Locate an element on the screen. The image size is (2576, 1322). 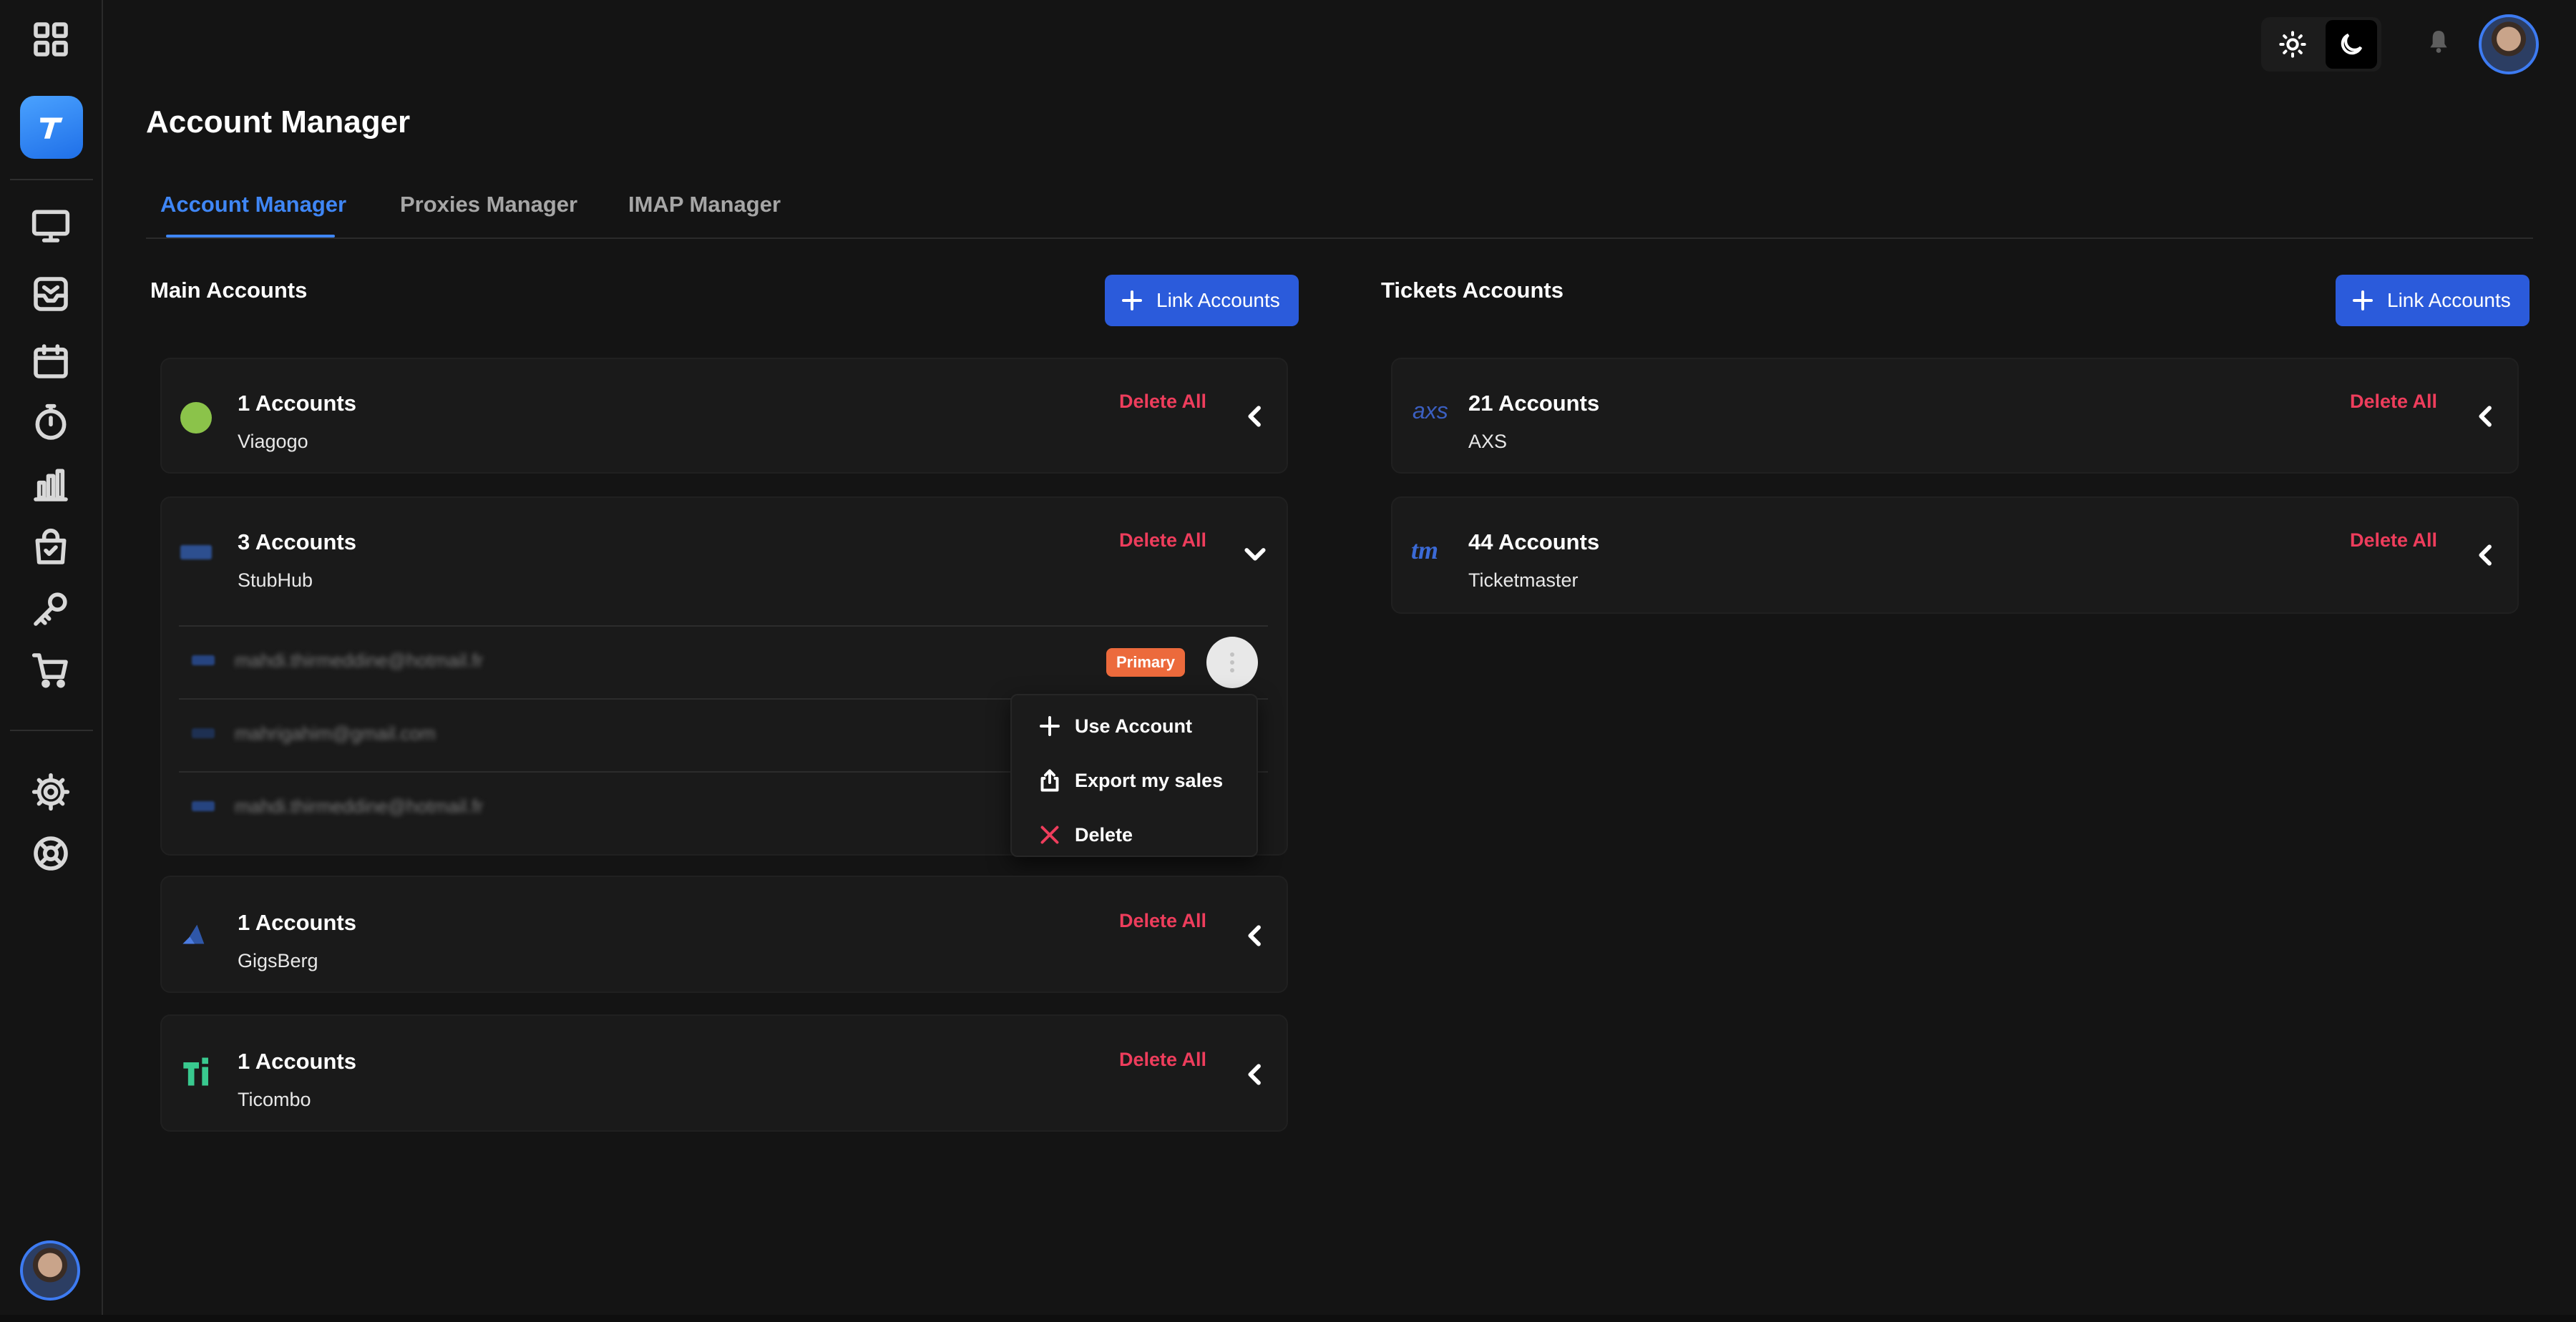
sidebar is located at coordinates (51, 661).